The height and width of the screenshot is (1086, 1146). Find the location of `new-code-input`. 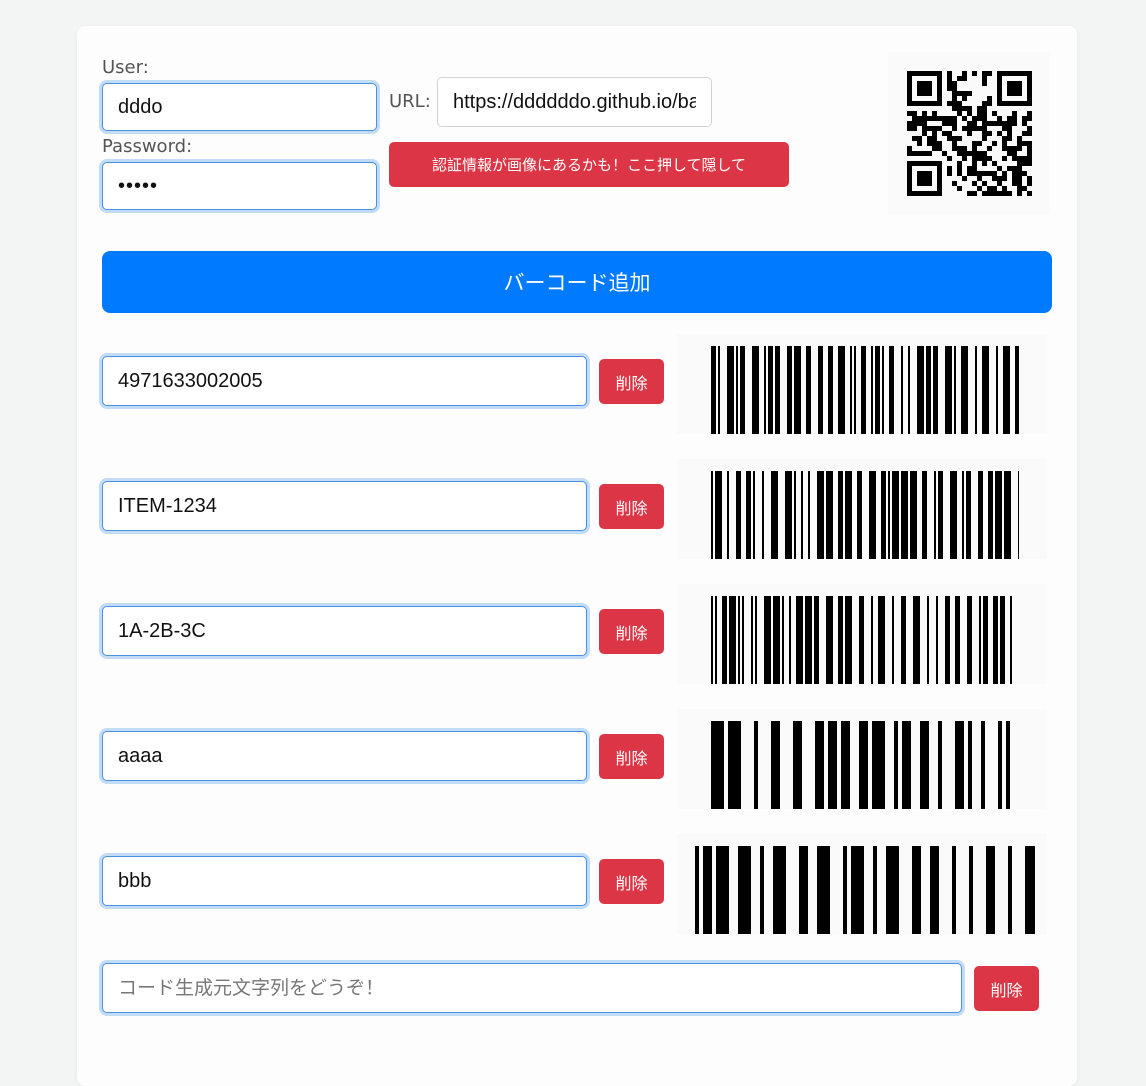

new-code-input is located at coordinates (532, 988).